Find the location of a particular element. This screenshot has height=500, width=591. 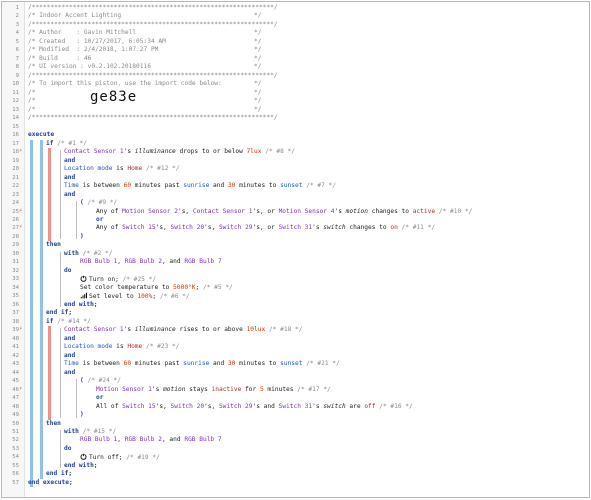

comment-close: */ is located at coordinates (258, 16).